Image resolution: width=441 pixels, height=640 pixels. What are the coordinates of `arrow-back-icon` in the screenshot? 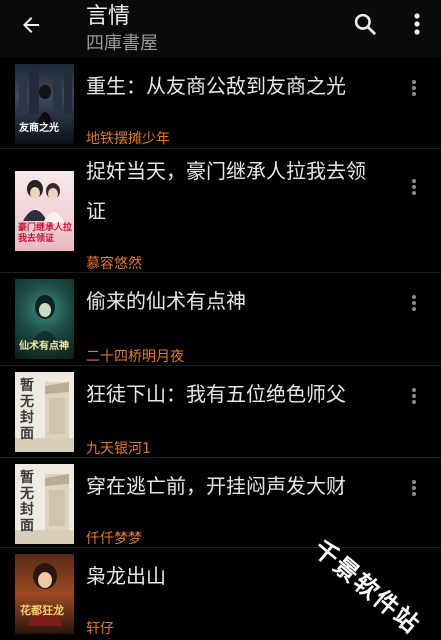 It's located at (31, 25).